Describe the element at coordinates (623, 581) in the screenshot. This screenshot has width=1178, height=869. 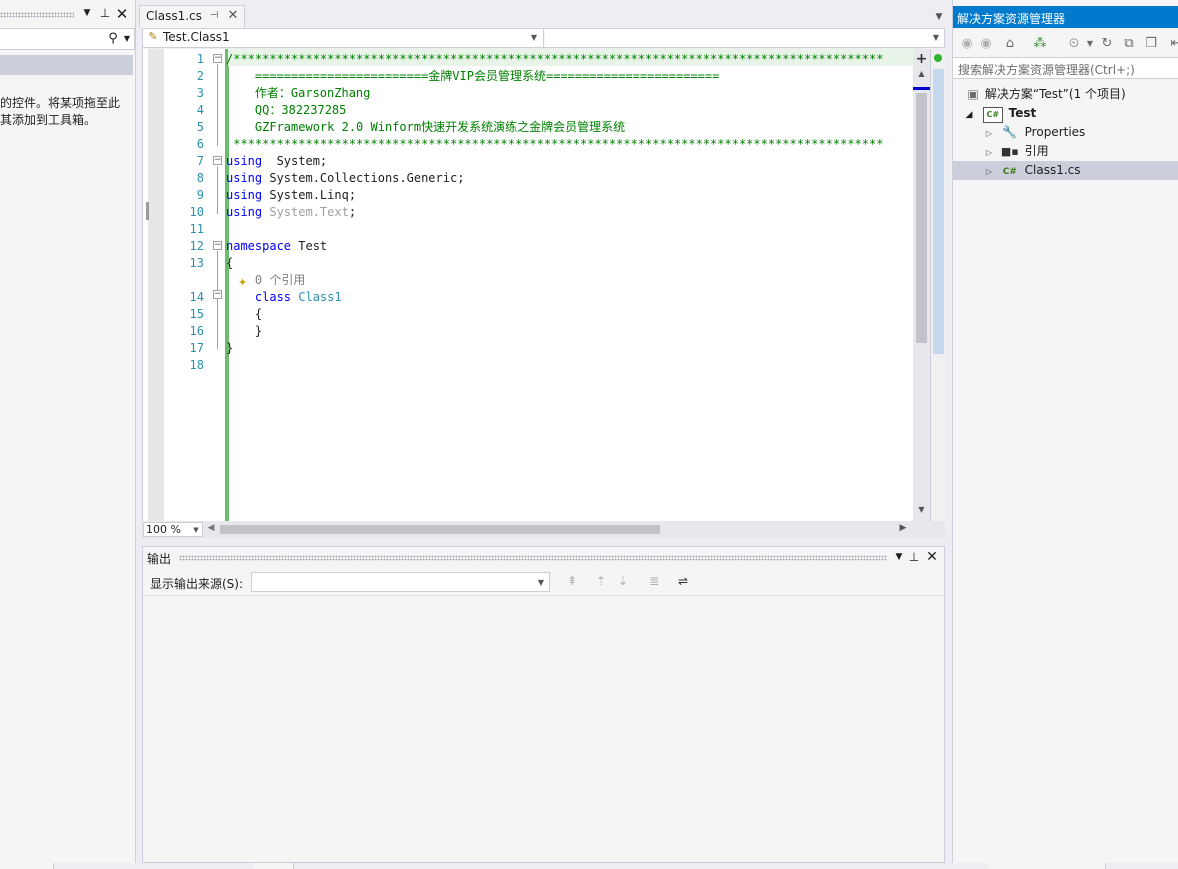
I see `find-next-icon: ⇣` at that location.